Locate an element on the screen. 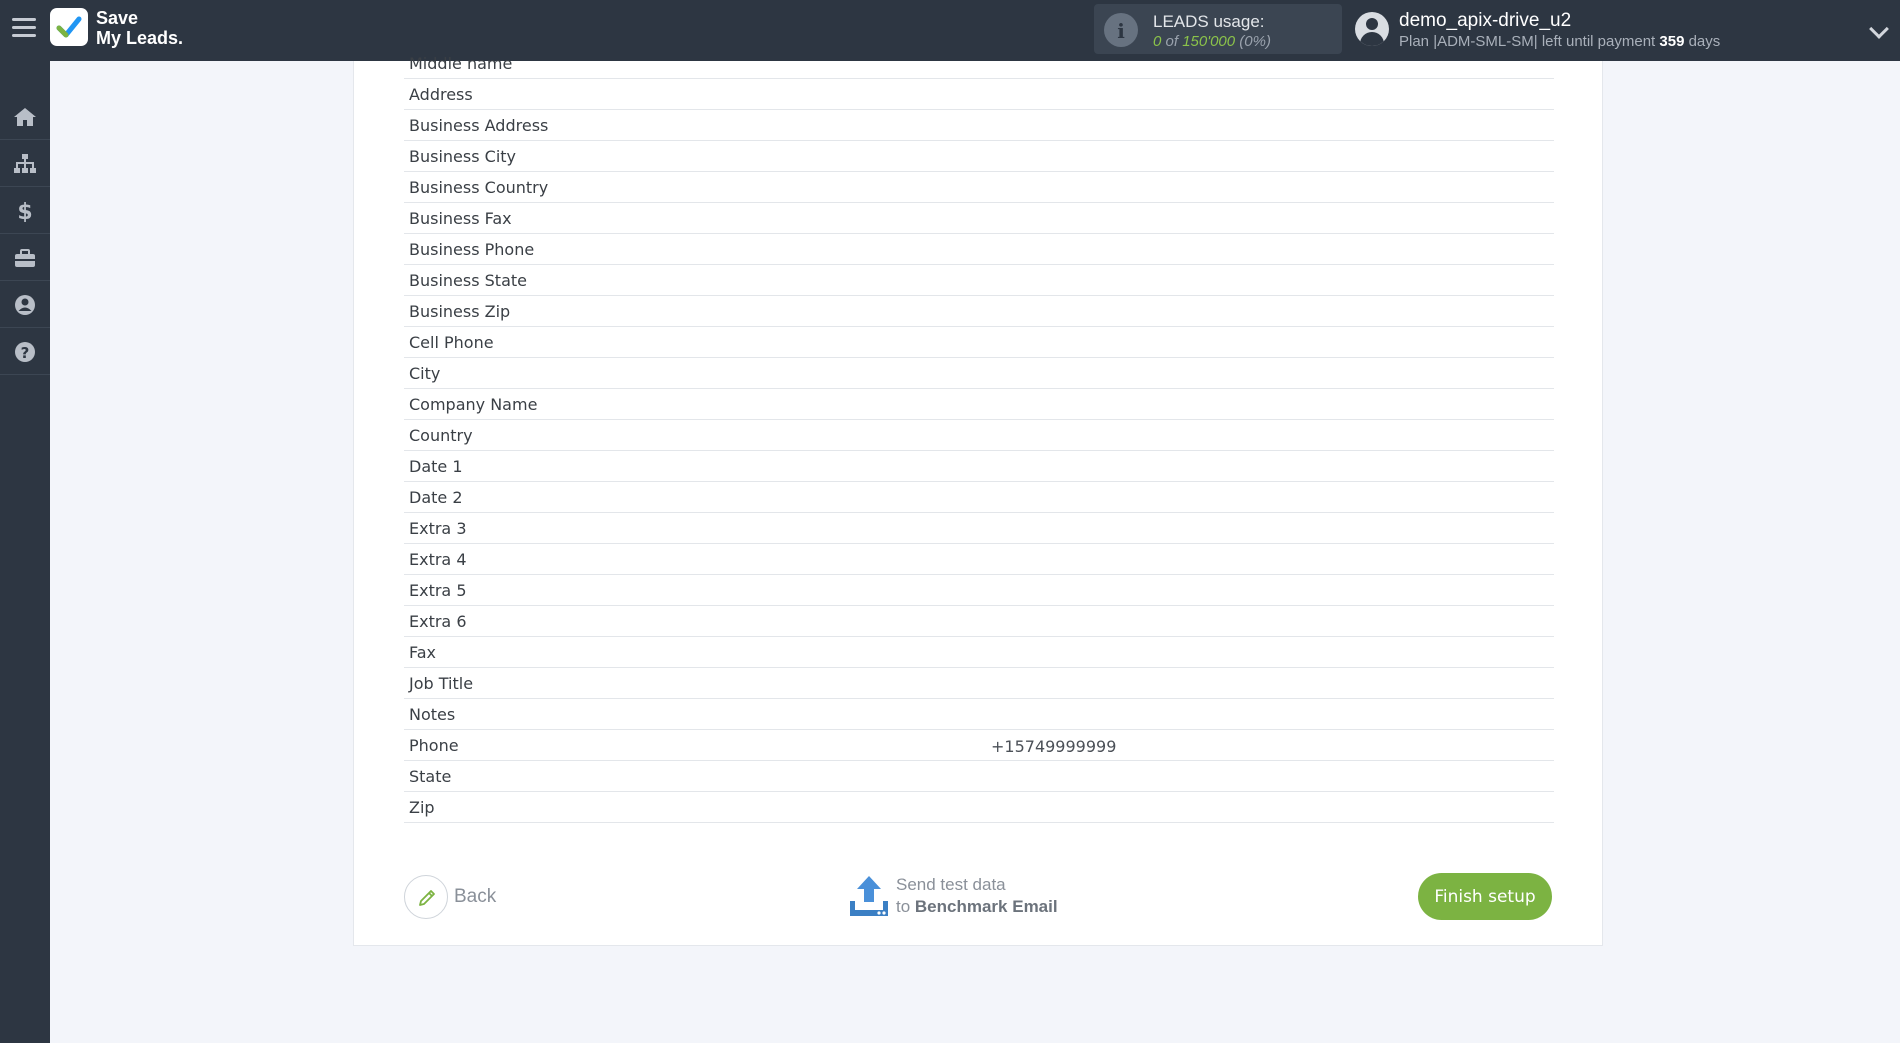  field-name: City is located at coordinates (425, 373).